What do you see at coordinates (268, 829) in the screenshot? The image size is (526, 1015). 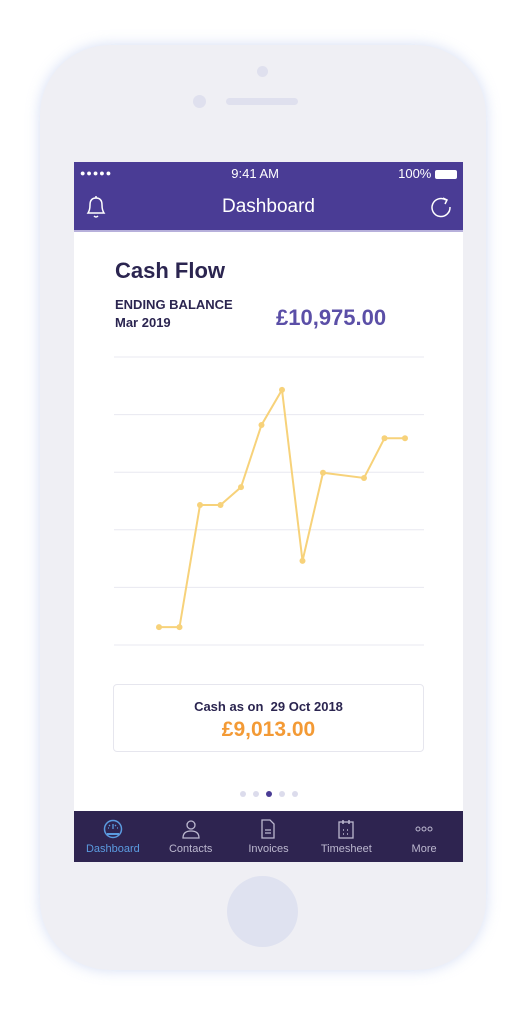 I see `document-icon` at bounding box center [268, 829].